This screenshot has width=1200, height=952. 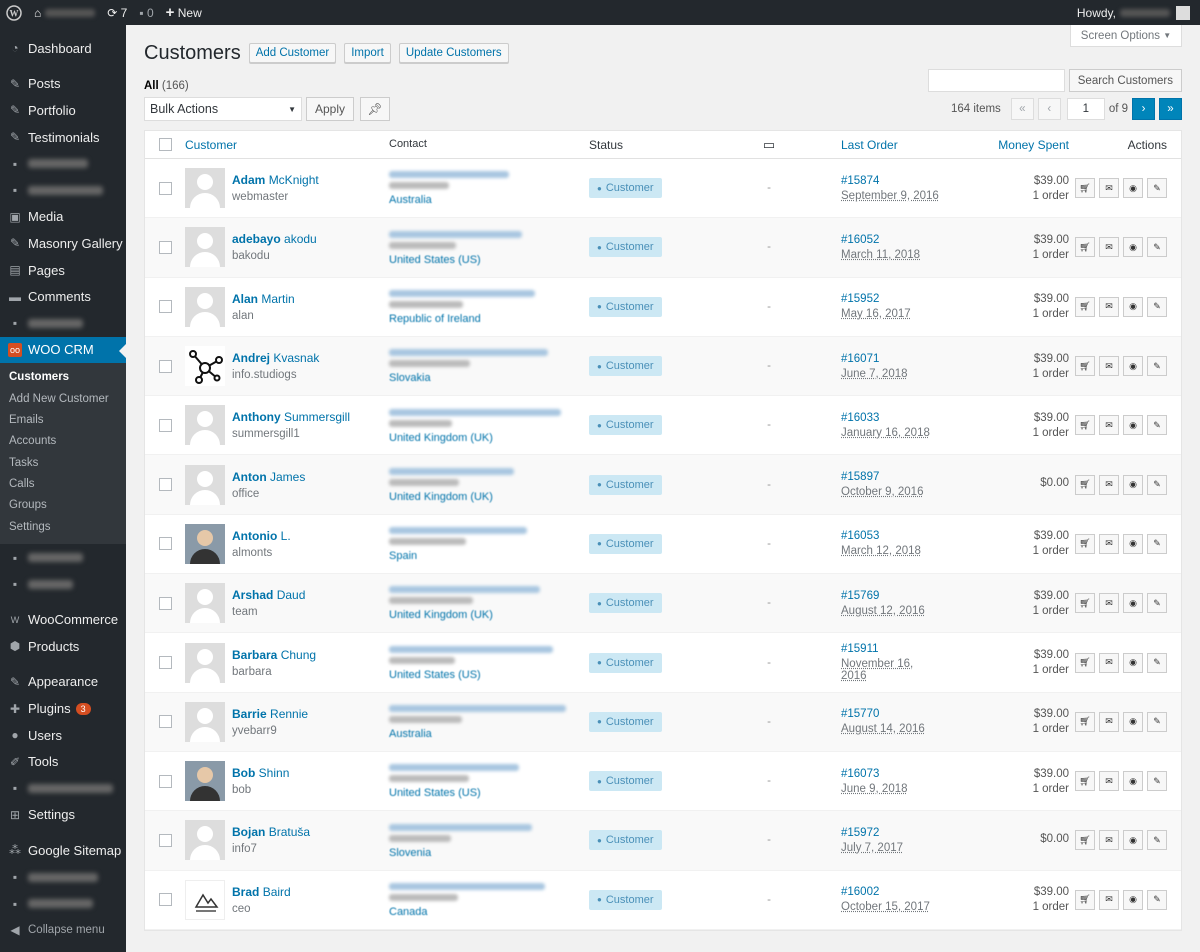 What do you see at coordinates (890, 596) in the screenshot?
I see `order-link: #15769` at bounding box center [890, 596].